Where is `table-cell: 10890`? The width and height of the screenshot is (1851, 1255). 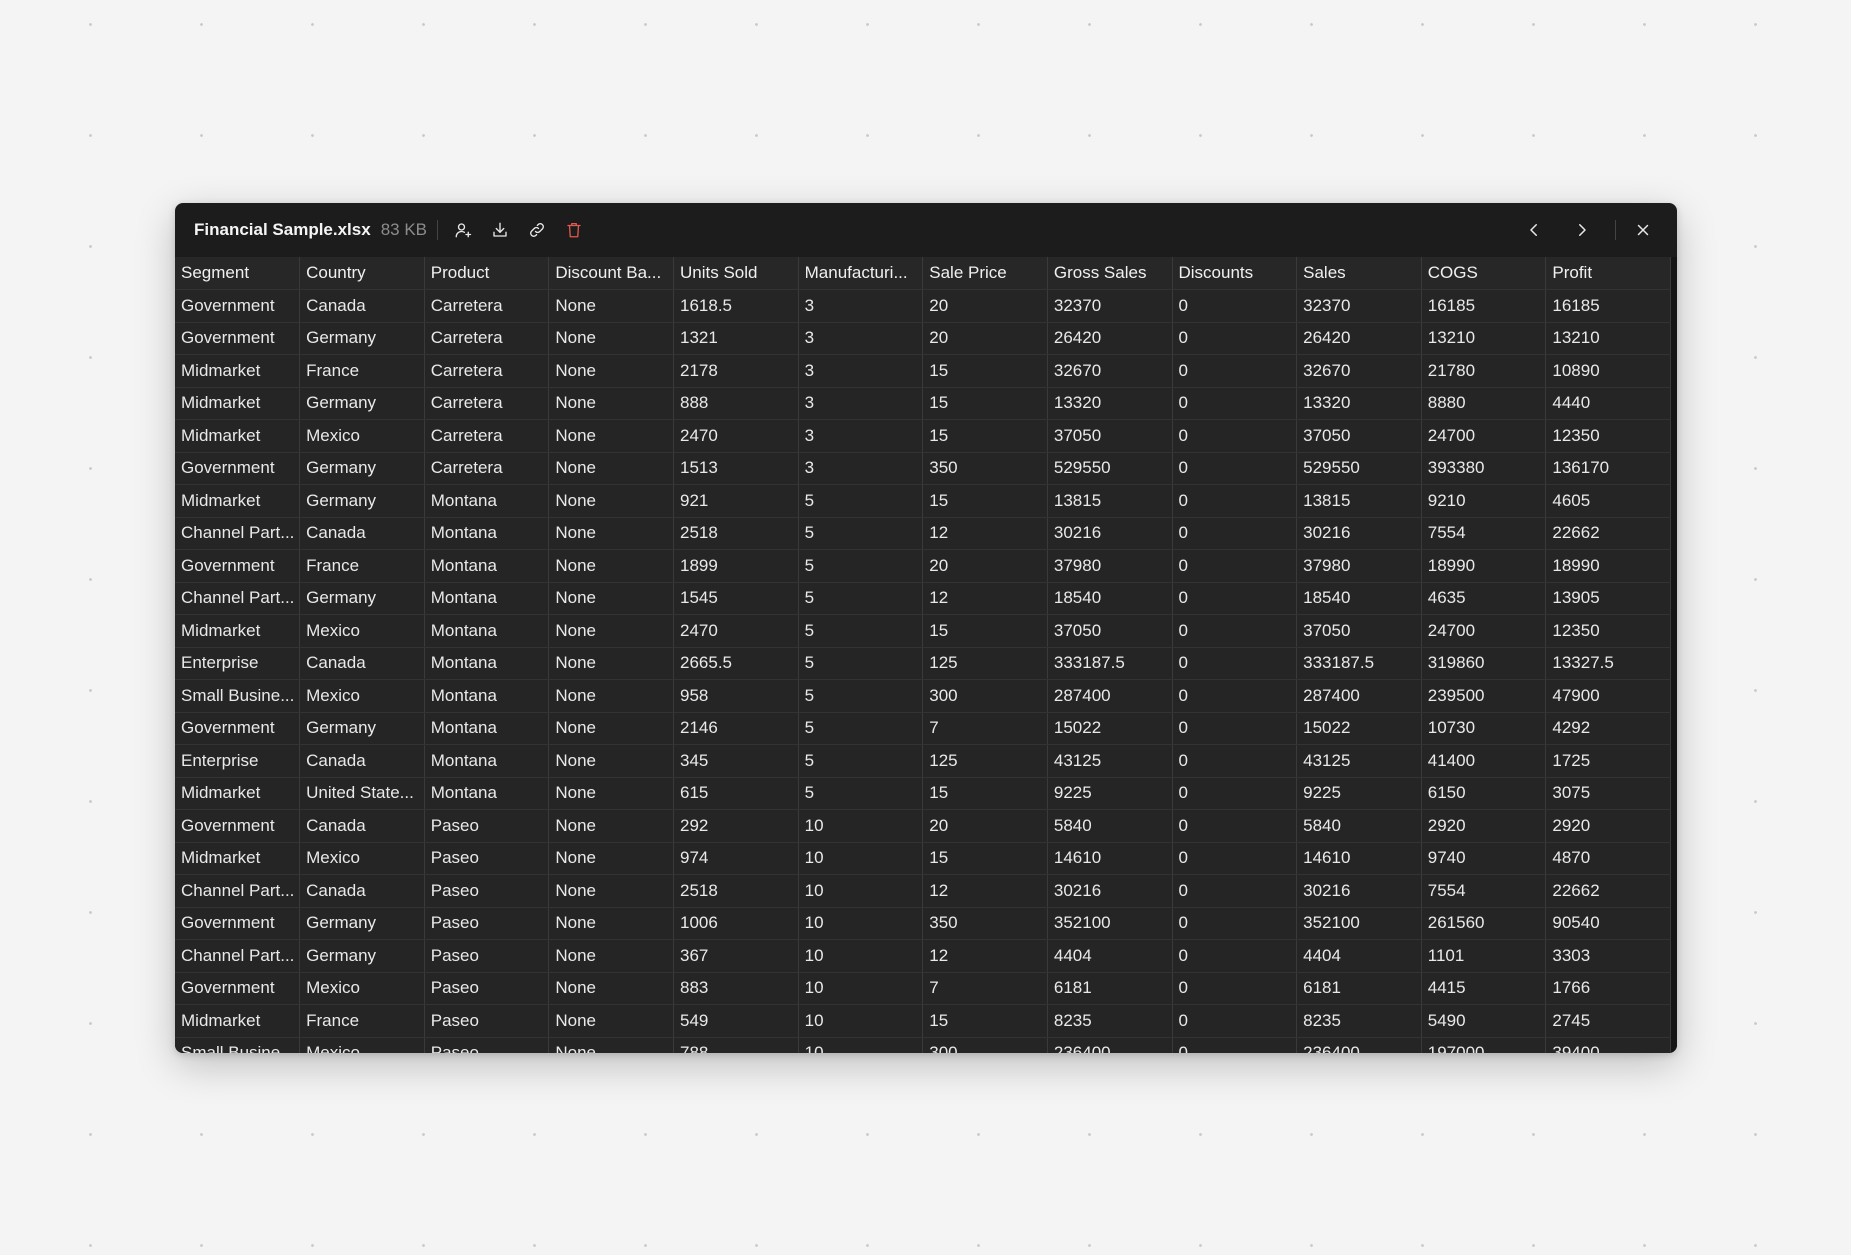
table-cell: 10890 is located at coordinates (1608, 371).